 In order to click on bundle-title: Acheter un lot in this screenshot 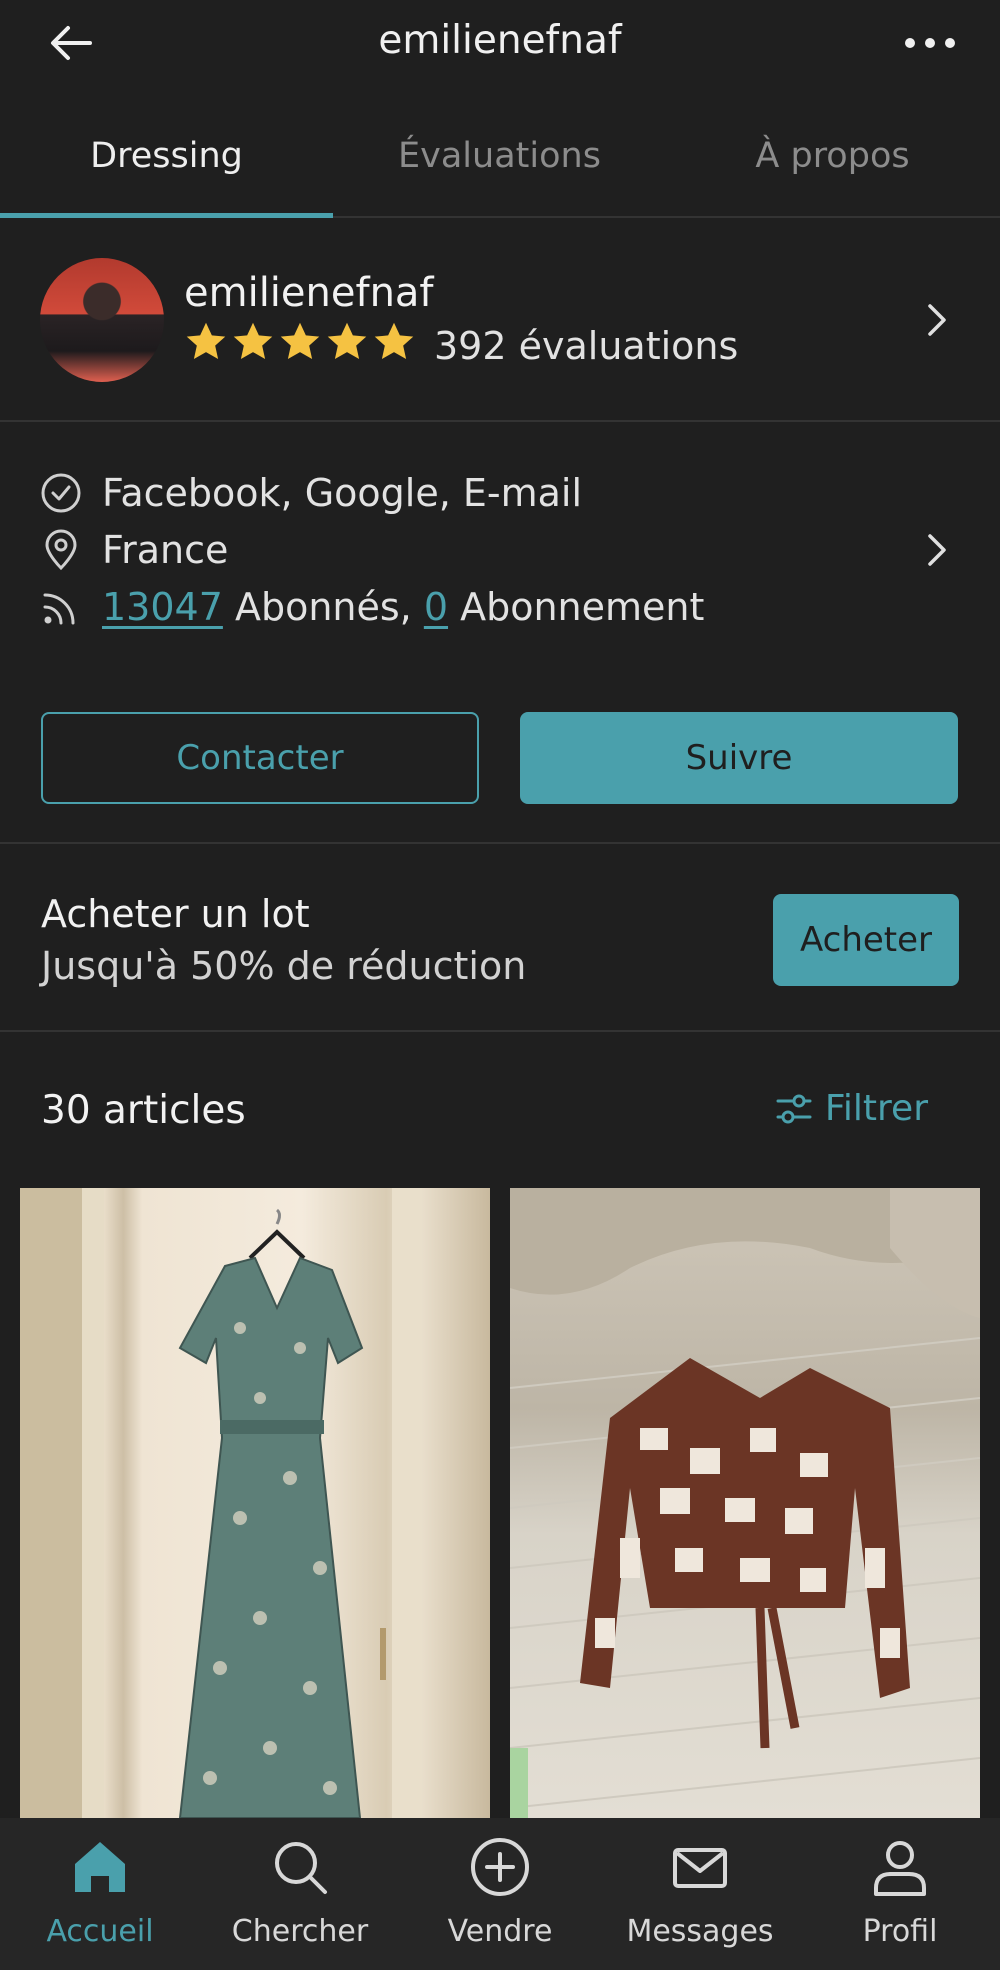, I will do `click(175, 914)`.